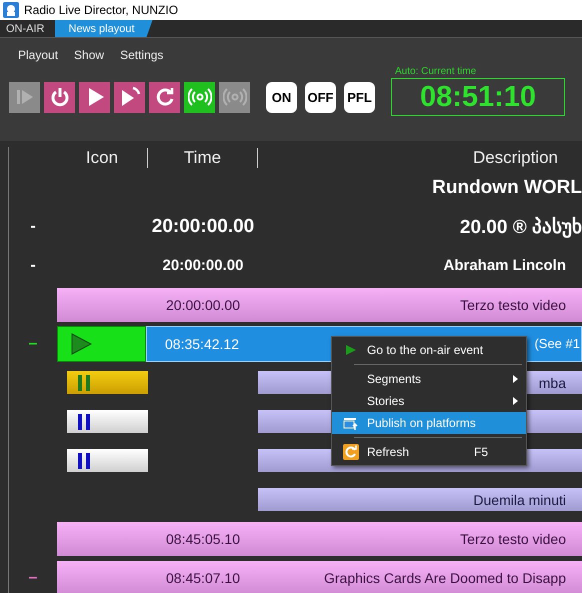 This screenshot has height=593, width=582. Describe the element at coordinates (101, 10) in the screenshot. I see `window-title: Radio Live Director, NUNZIO` at that location.